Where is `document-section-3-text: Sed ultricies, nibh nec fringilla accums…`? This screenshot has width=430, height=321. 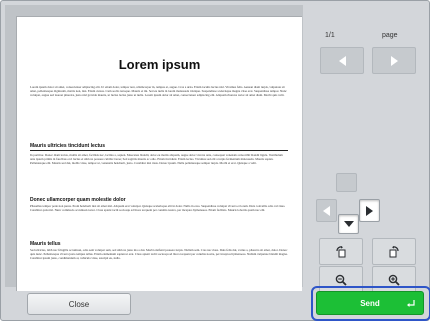 document-section-3-text: Sed ultricies, nibh nec fringilla accums… is located at coordinates (159, 254).